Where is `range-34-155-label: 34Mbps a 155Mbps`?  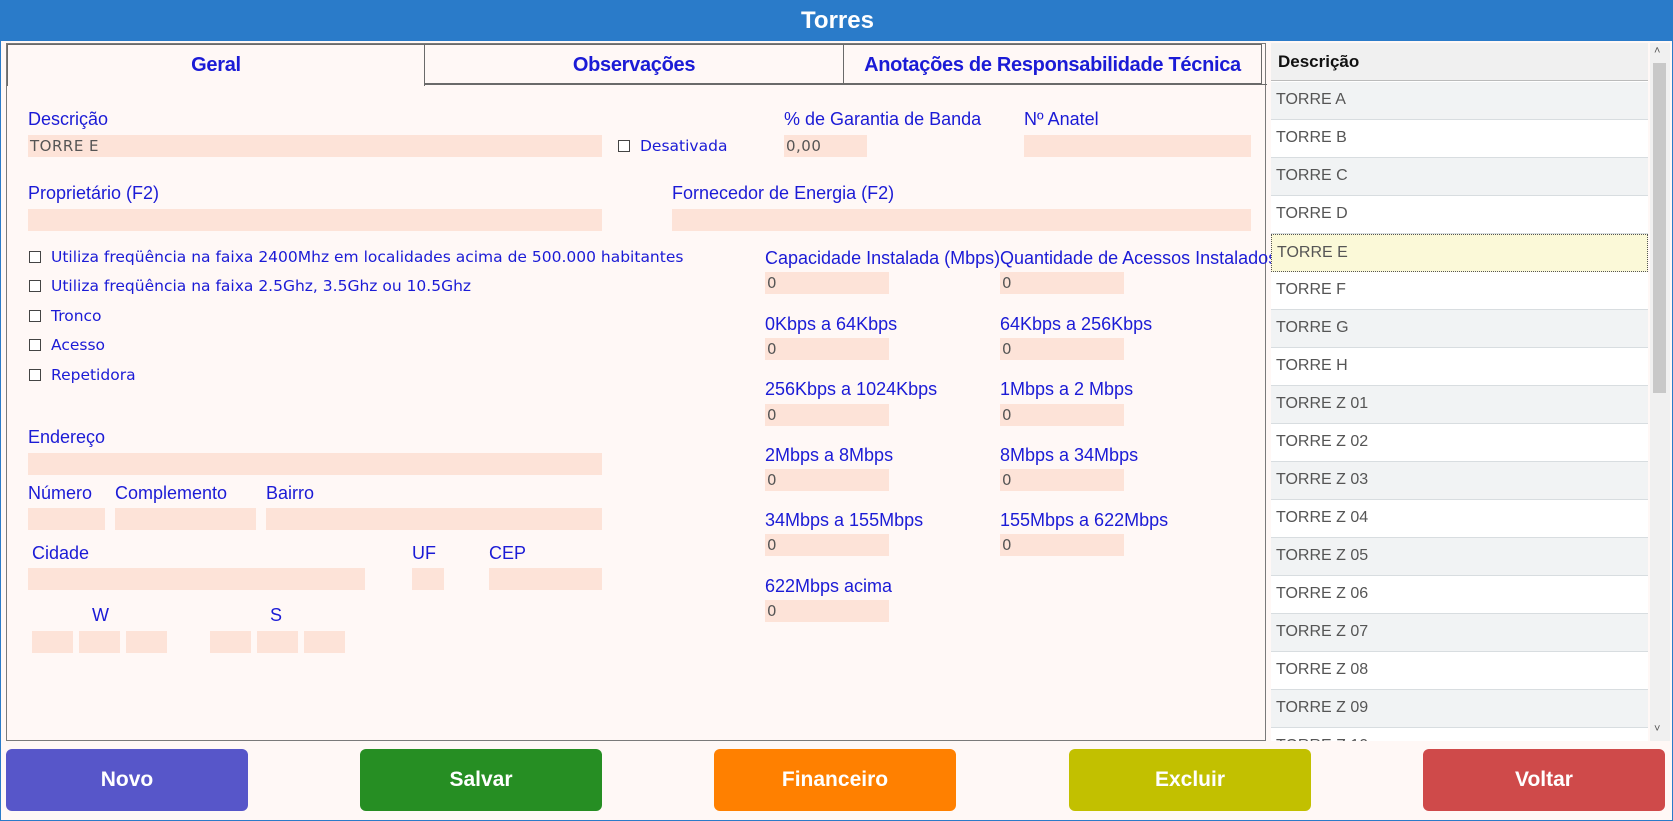 range-34-155-label: 34Mbps a 155Mbps is located at coordinates (844, 520).